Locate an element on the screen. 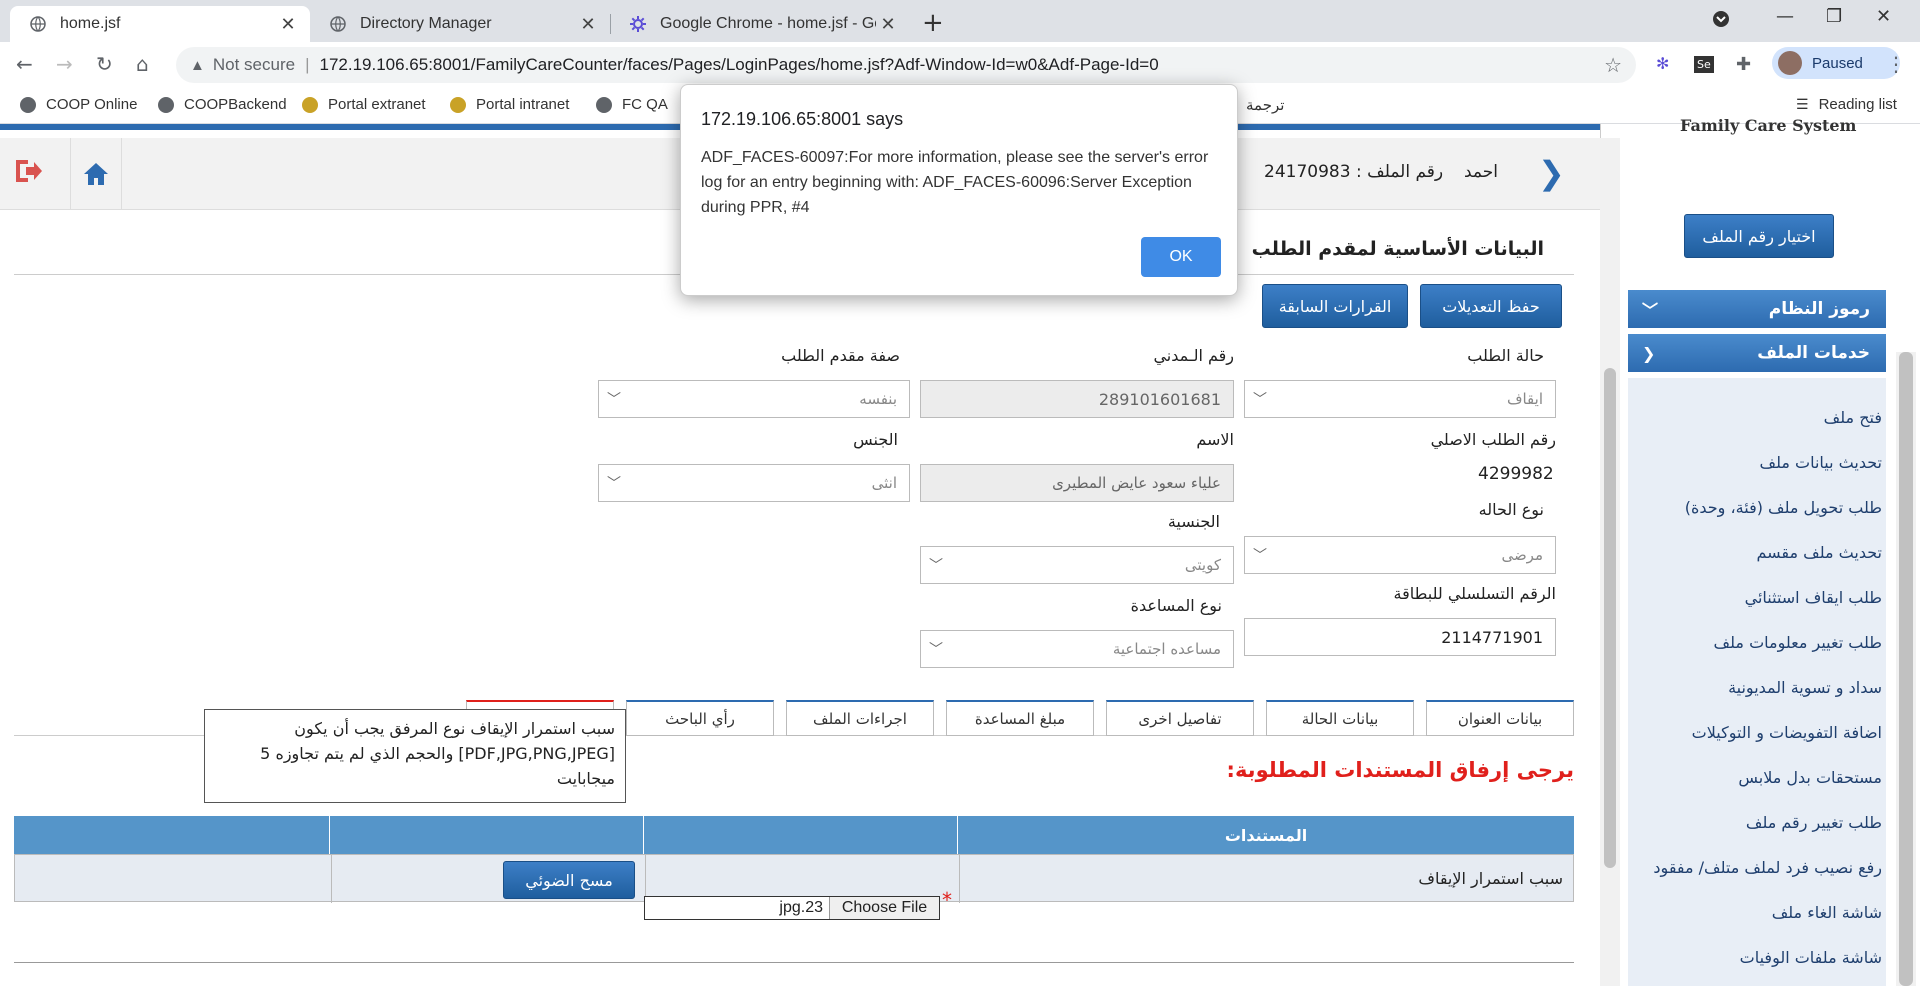  file-upload-input: jpg.23 Choose File is located at coordinates (792, 908).